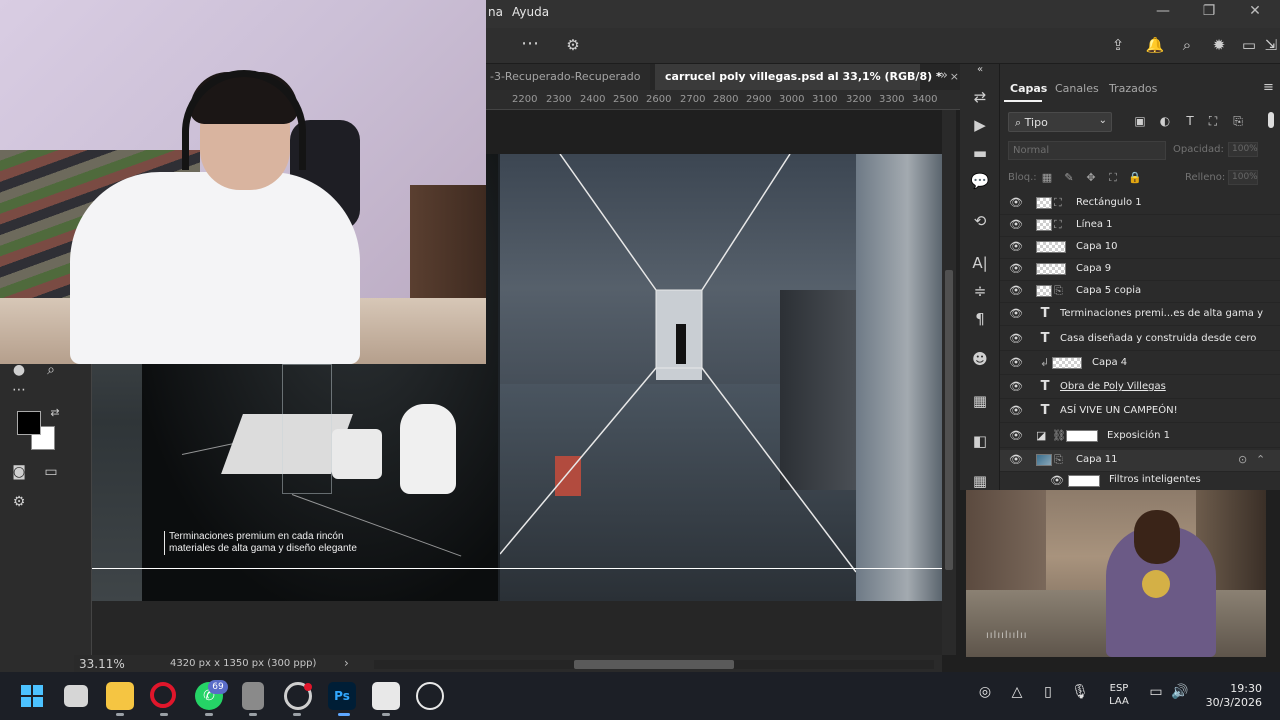 The image size is (1280, 720). What do you see at coordinates (1048, 692) in the screenshot?
I see `battery-icon: ▯` at bounding box center [1048, 692].